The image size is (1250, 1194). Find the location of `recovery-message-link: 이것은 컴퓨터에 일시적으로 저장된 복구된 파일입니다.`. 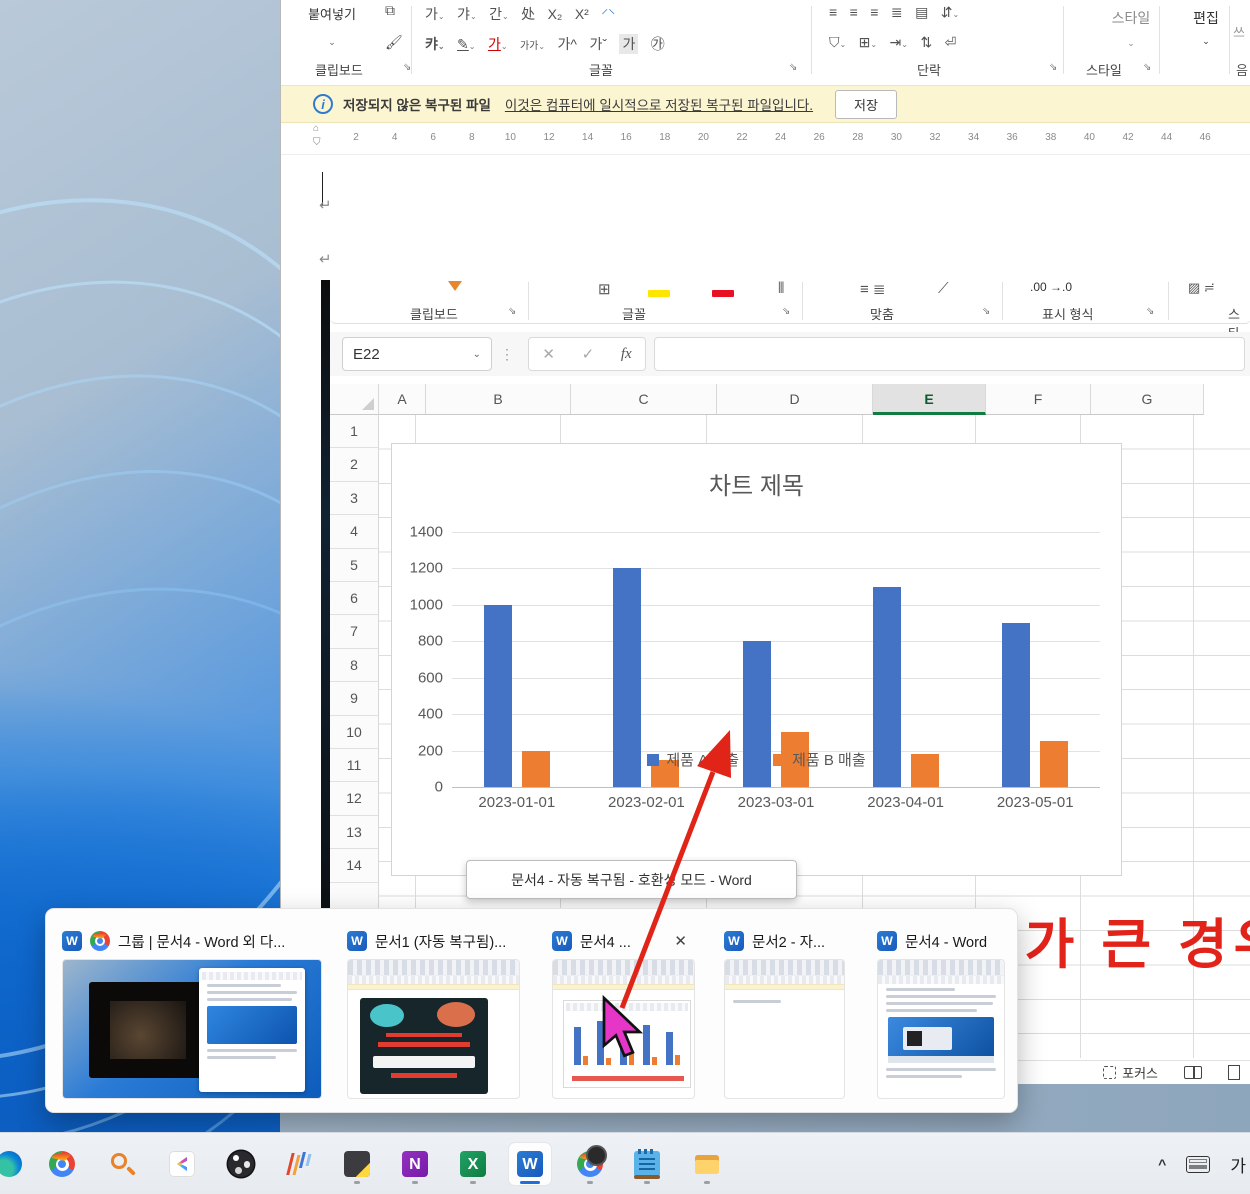

recovery-message-link: 이것은 컴퓨터에 일시적으로 저장된 복구된 파일입니다. is located at coordinates (659, 104).